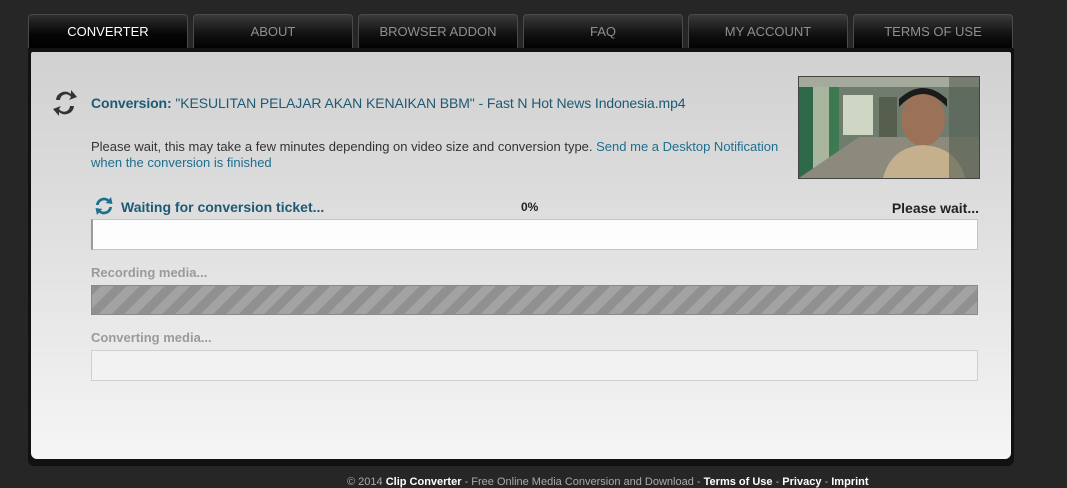  What do you see at coordinates (534, 234) in the screenshot?
I see `ticket-progress-bar` at bounding box center [534, 234].